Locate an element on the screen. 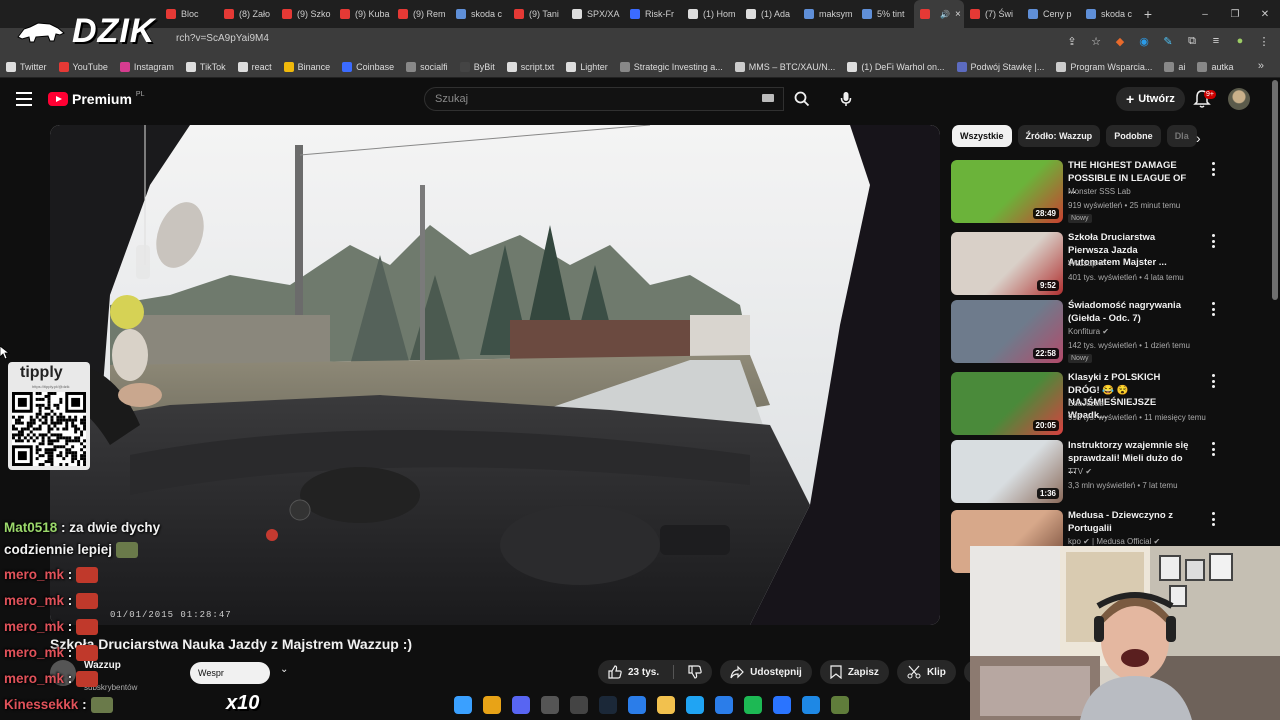  search-button is located at coordinates (802, 99).